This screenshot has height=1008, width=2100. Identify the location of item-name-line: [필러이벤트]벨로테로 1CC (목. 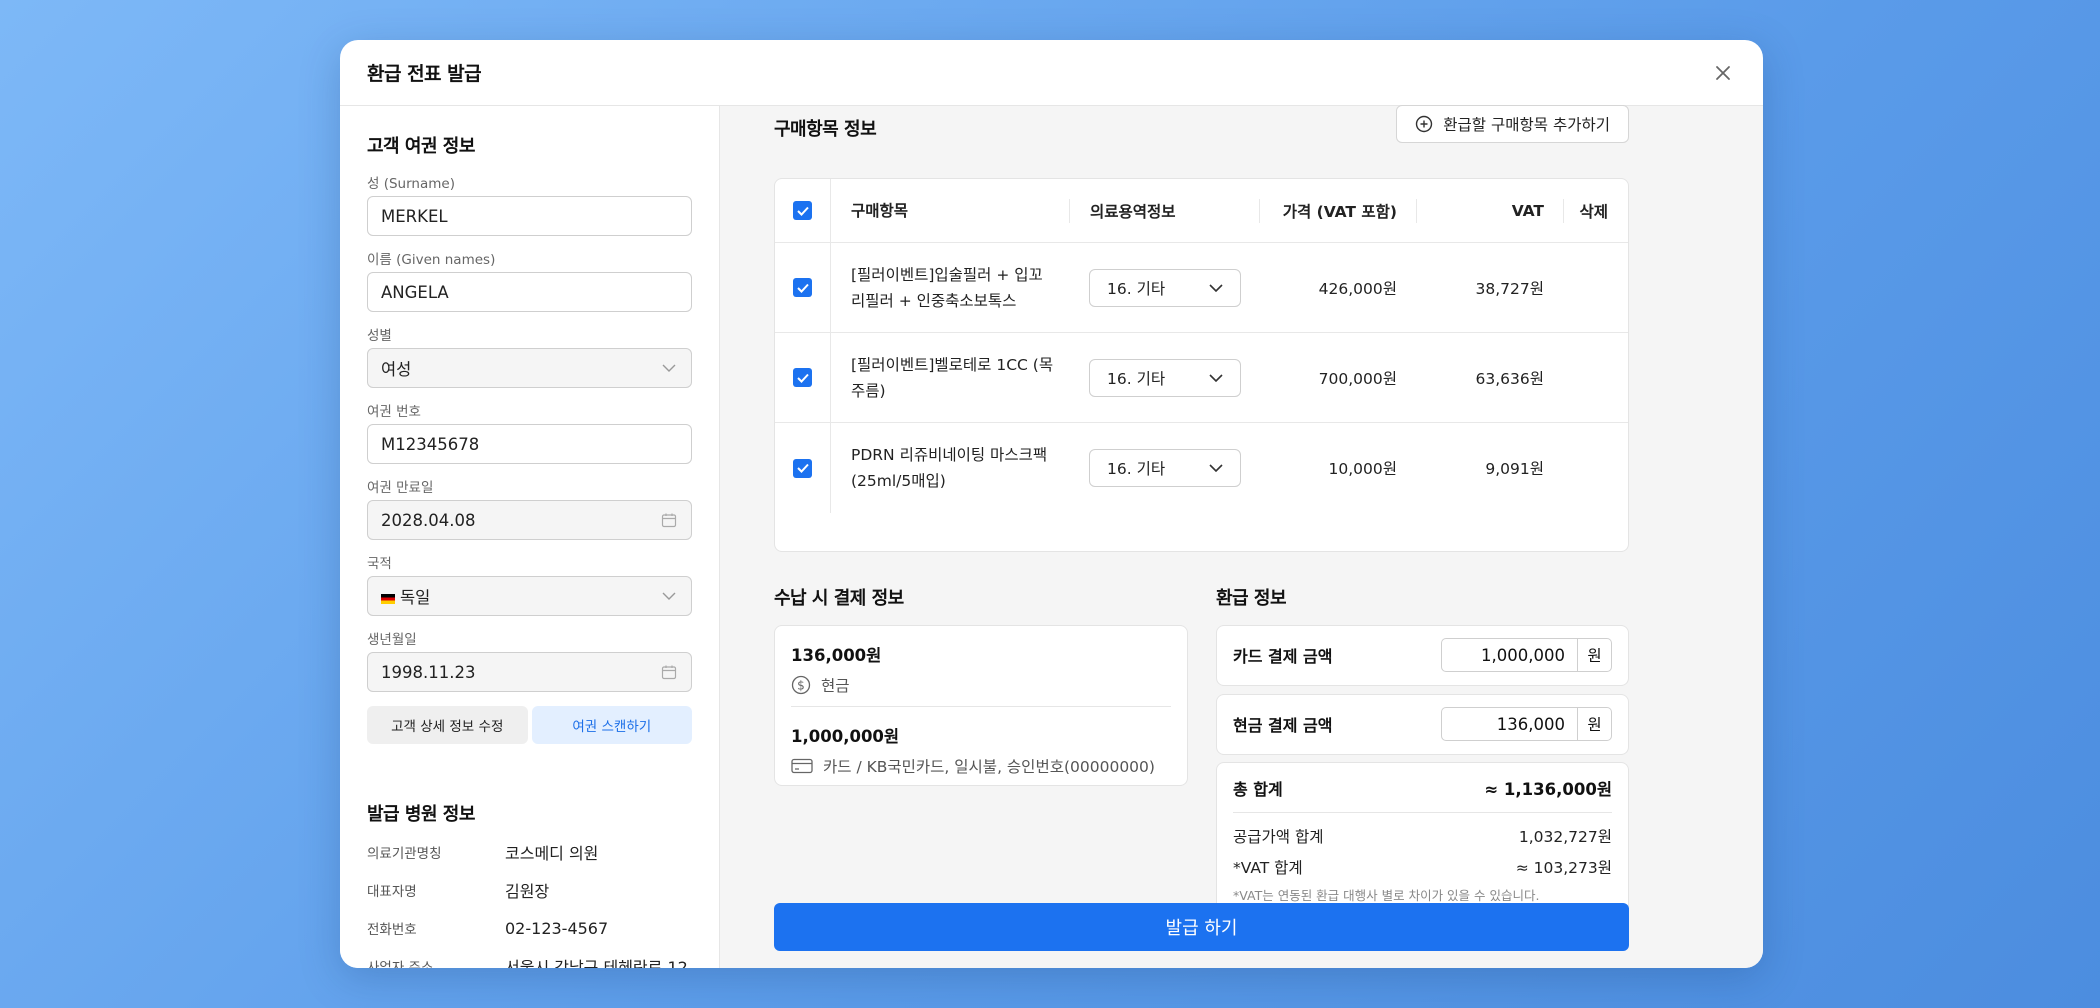
(952, 364).